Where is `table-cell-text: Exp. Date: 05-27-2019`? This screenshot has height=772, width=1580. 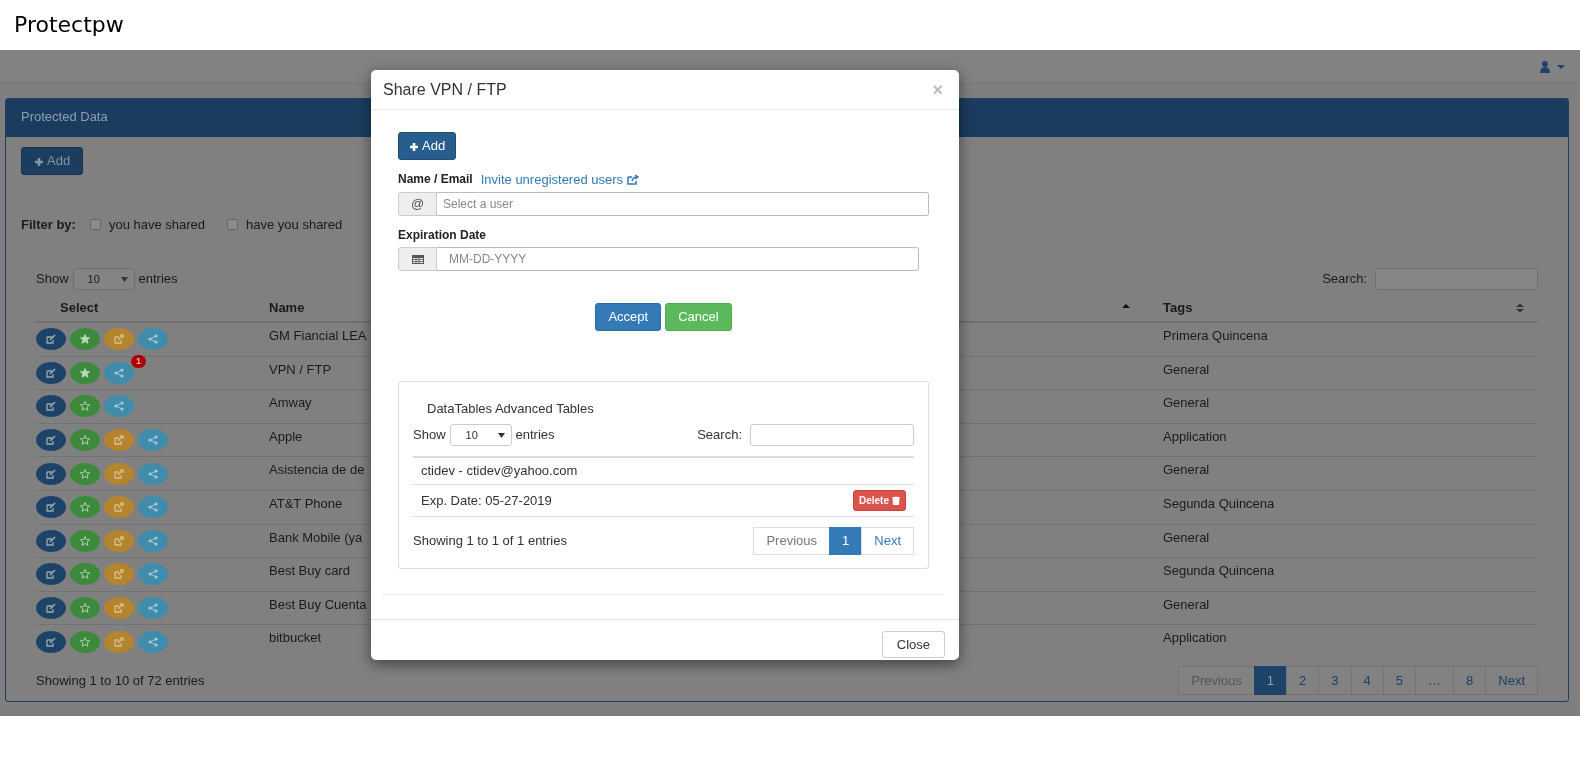 table-cell-text: Exp. Date: 05-27-2019 is located at coordinates (486, 500).